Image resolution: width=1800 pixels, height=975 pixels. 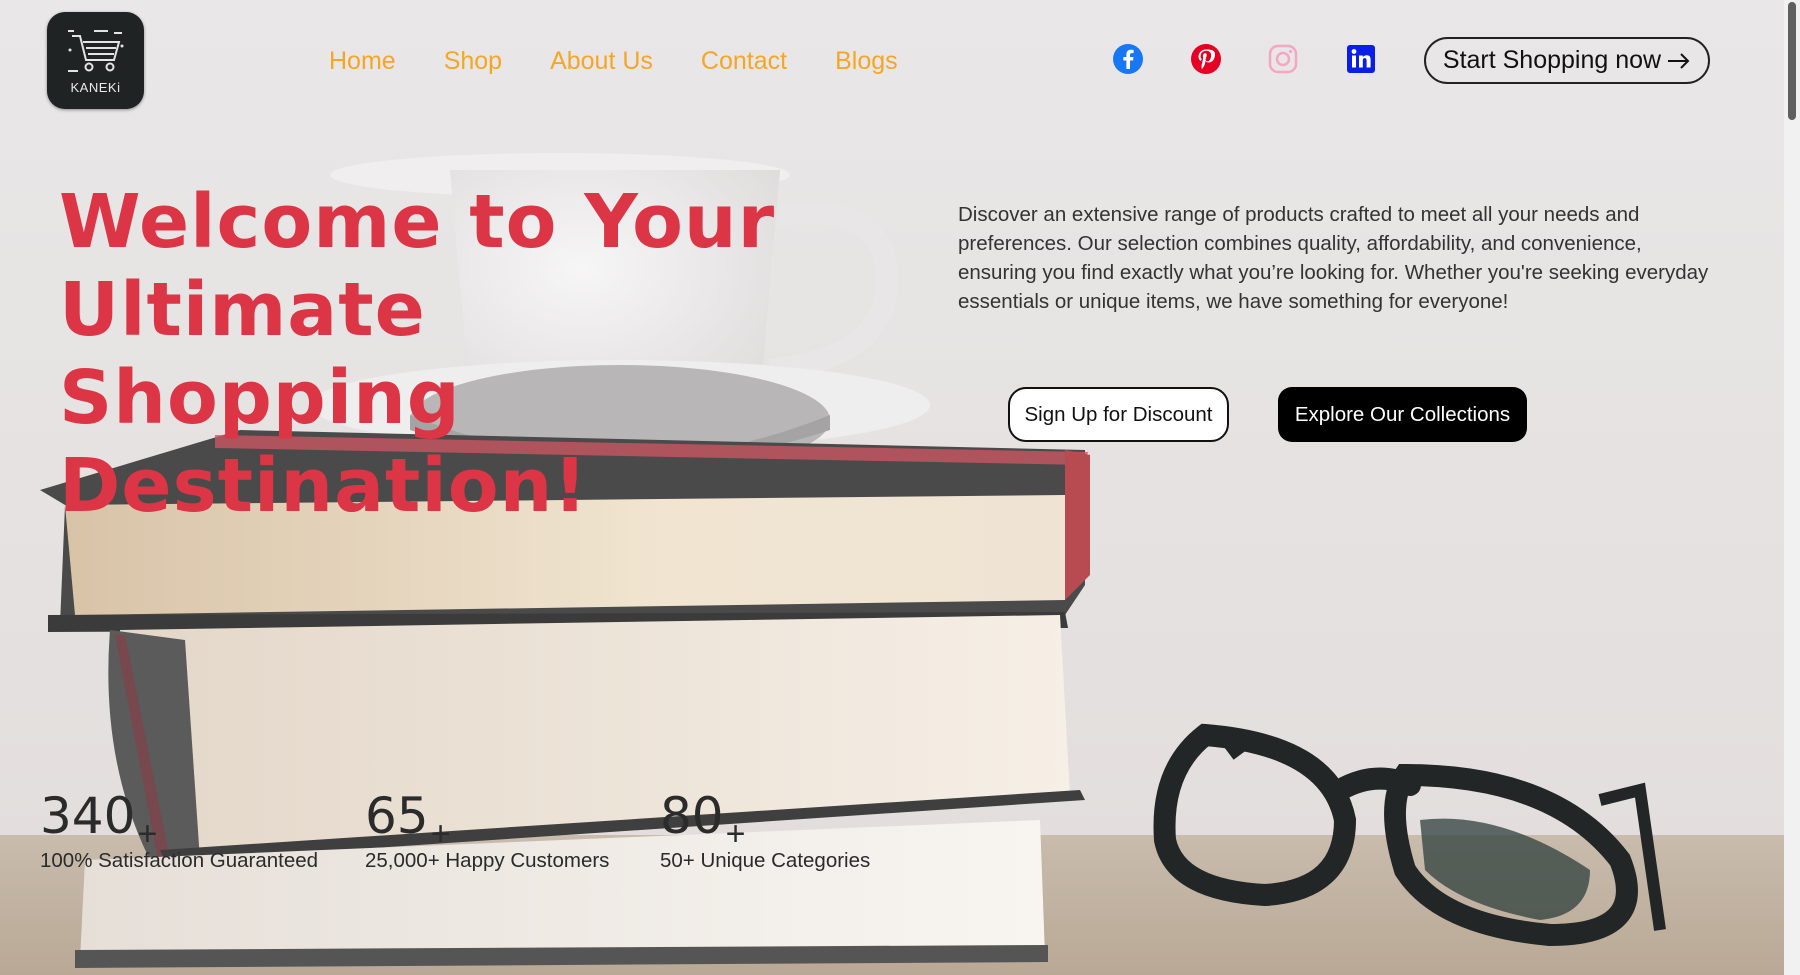 I want to click on main-navigation: Home Shop About Us Contact Blogs, so click(x=613, y=61).